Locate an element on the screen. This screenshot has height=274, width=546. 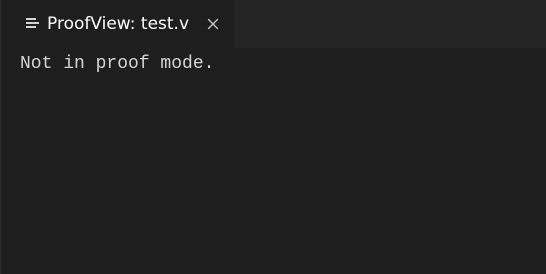
preview-lines-icon is located at coordinates (32, 24).